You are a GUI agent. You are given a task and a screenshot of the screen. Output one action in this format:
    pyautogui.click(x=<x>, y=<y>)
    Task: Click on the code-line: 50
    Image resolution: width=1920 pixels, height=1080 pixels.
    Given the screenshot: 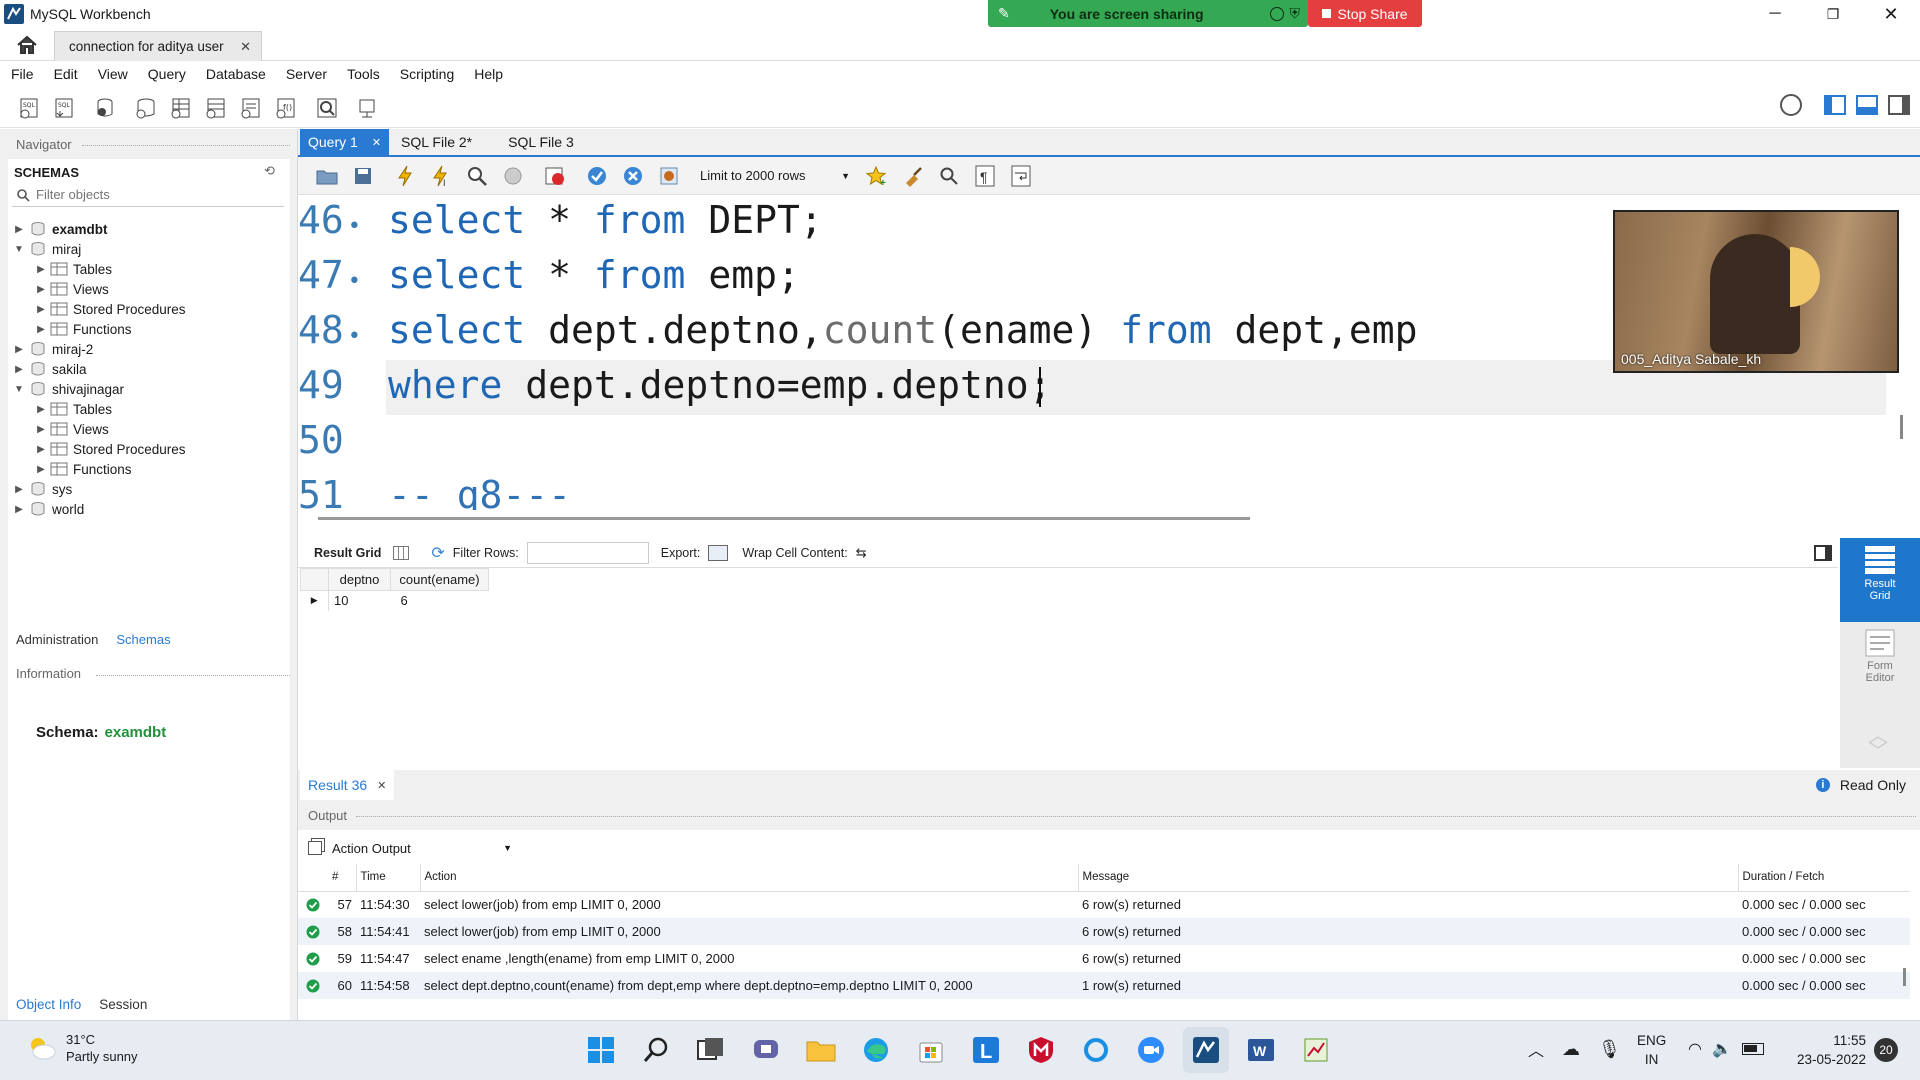 What is the action you would take?
    pyautogui.click(x=343, y=440)
    